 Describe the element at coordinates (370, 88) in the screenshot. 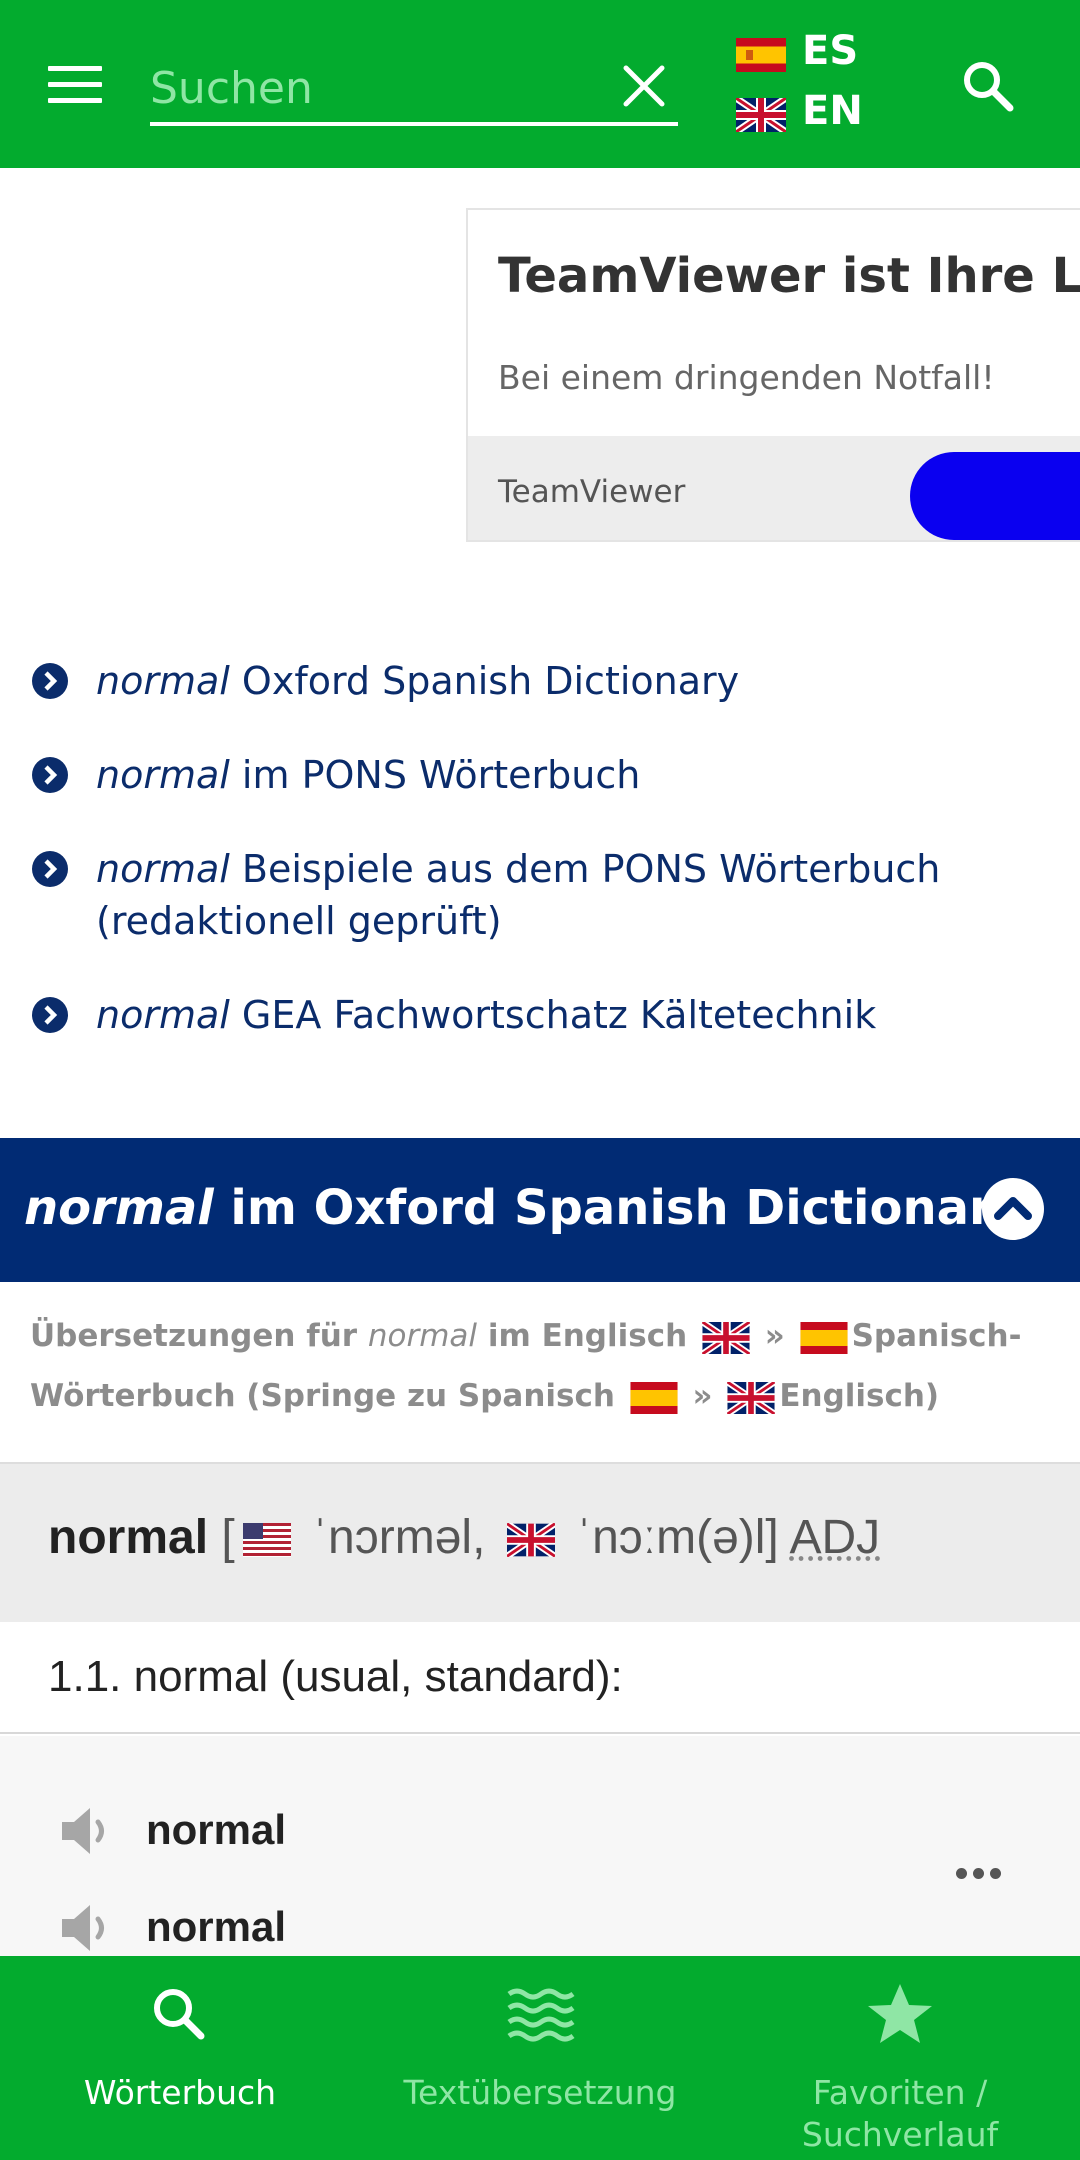

I see `search-input` at that location.